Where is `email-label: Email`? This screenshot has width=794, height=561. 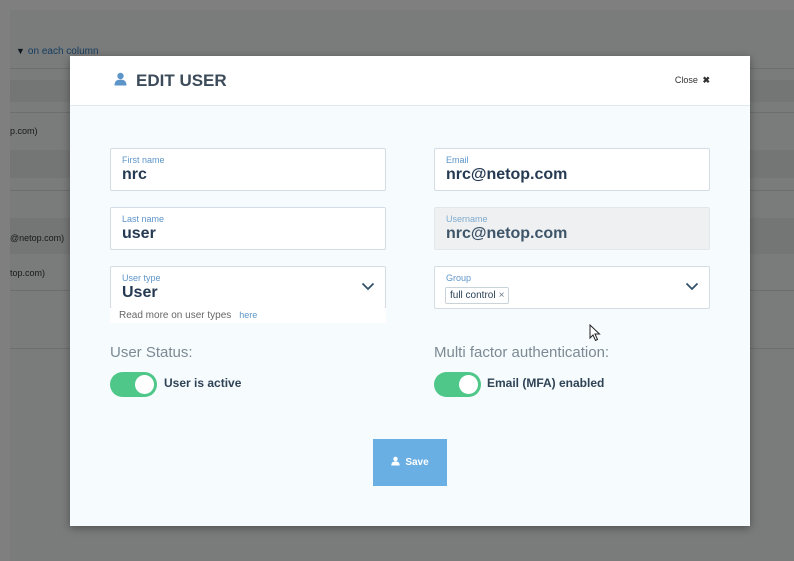 email-label: Email is located at coordinates (457, 160).